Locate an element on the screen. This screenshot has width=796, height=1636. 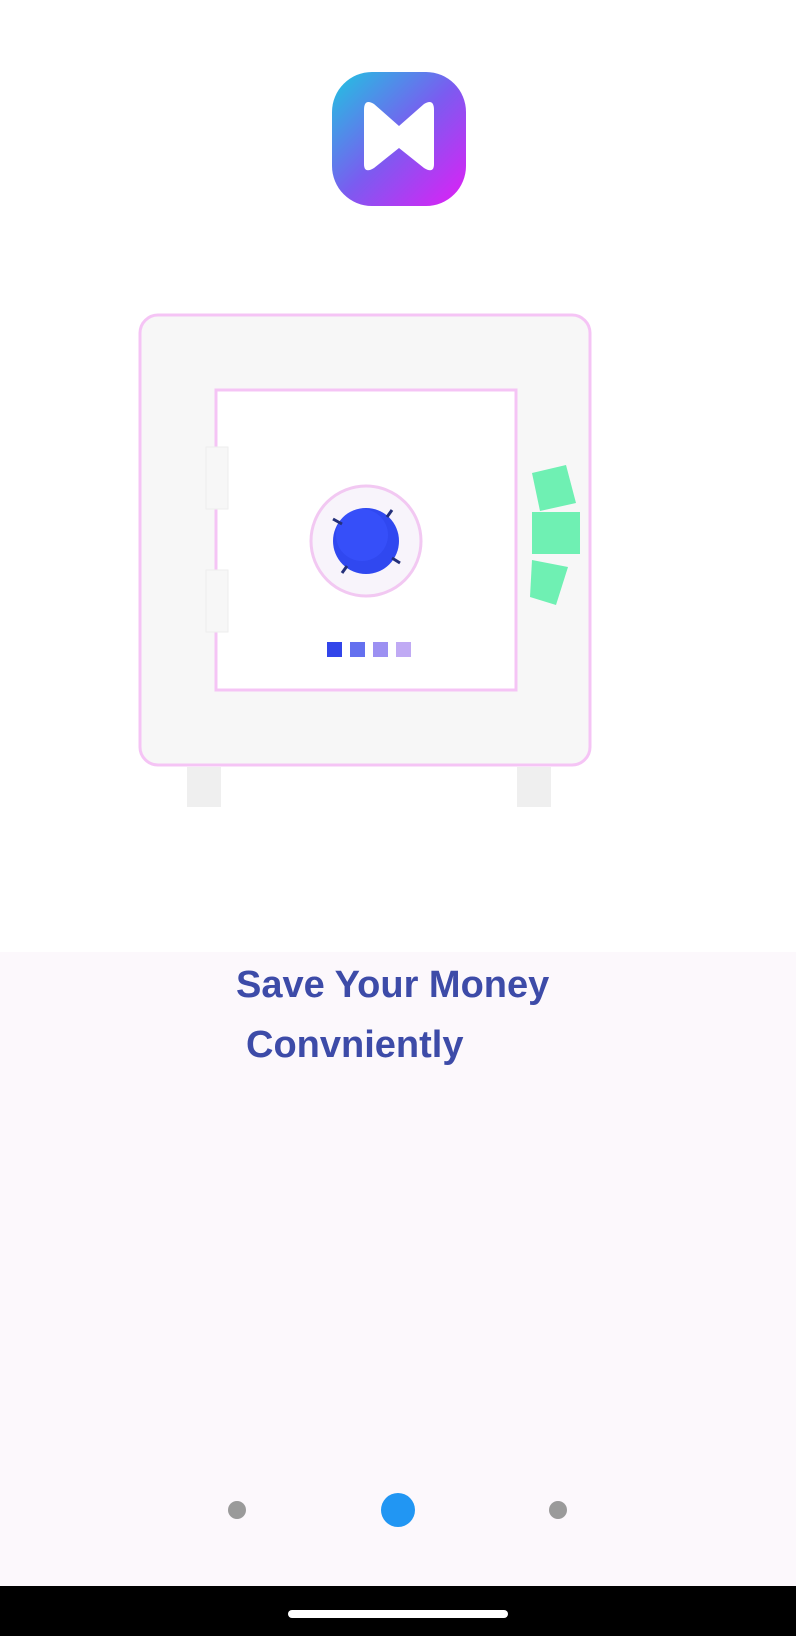
system-navigation-bar is located at coordinates (398, 1611).